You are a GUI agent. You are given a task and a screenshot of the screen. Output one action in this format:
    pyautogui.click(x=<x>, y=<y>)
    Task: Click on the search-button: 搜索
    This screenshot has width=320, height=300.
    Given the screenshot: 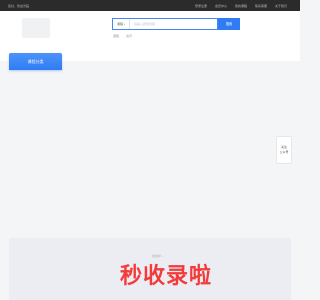 What is the action you would take?
    pyautogui.click(x=229, y=24)
    